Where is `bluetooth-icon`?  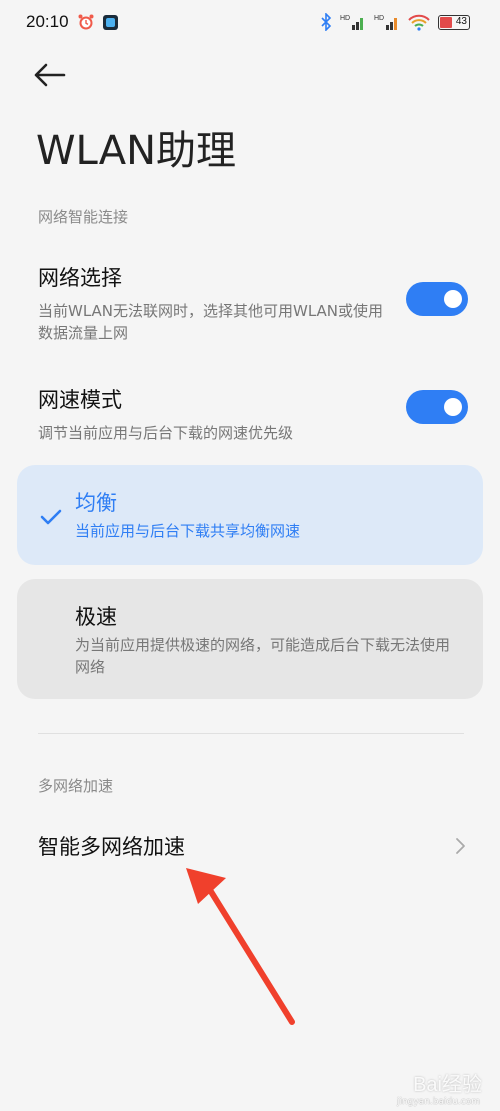 bluetooth-icon is located at coordinates (326, 22).